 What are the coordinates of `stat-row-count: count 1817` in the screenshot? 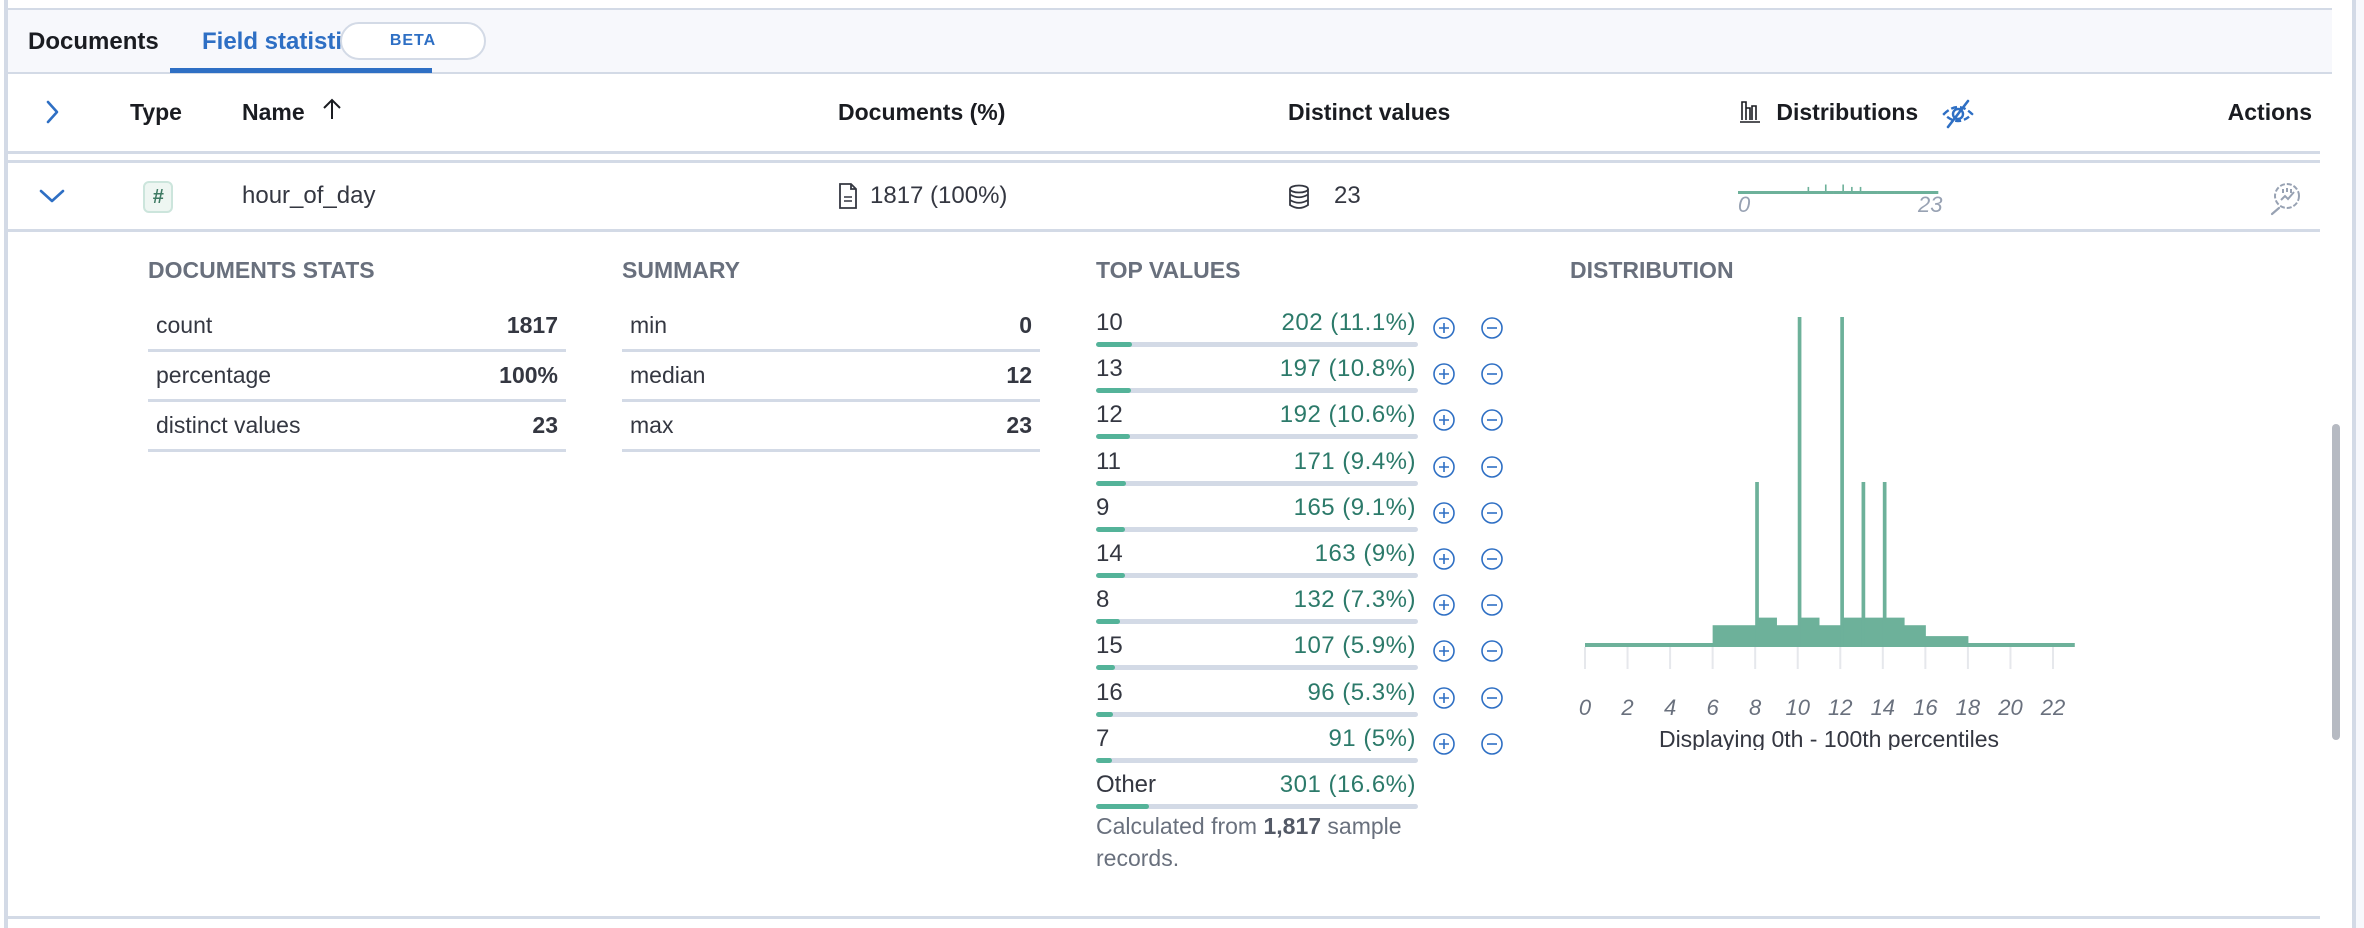 It's located at (357, 327).